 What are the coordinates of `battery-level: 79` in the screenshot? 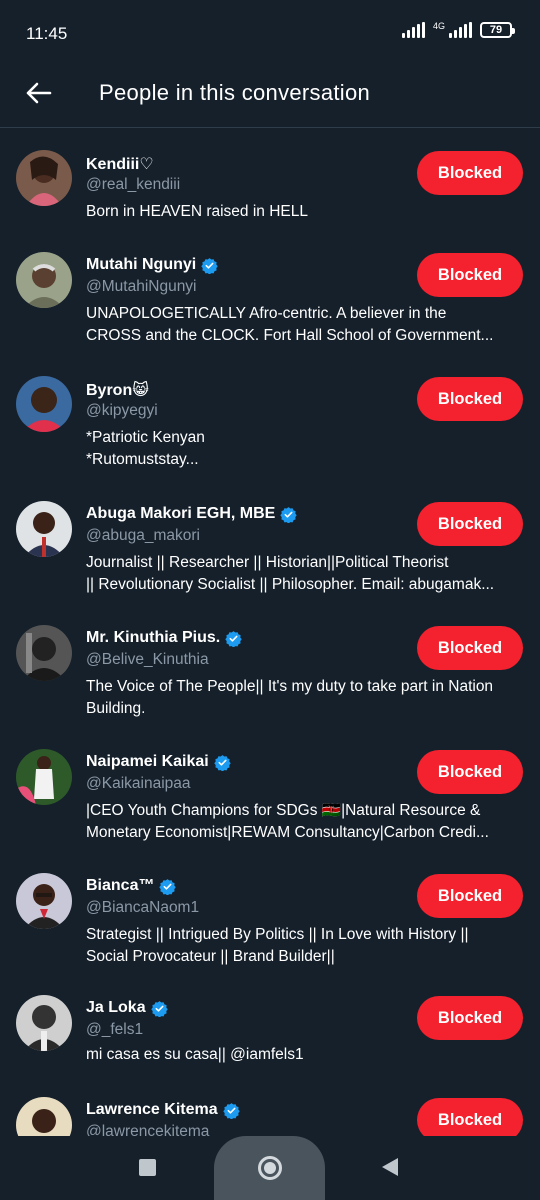 It's located at (496, 30).